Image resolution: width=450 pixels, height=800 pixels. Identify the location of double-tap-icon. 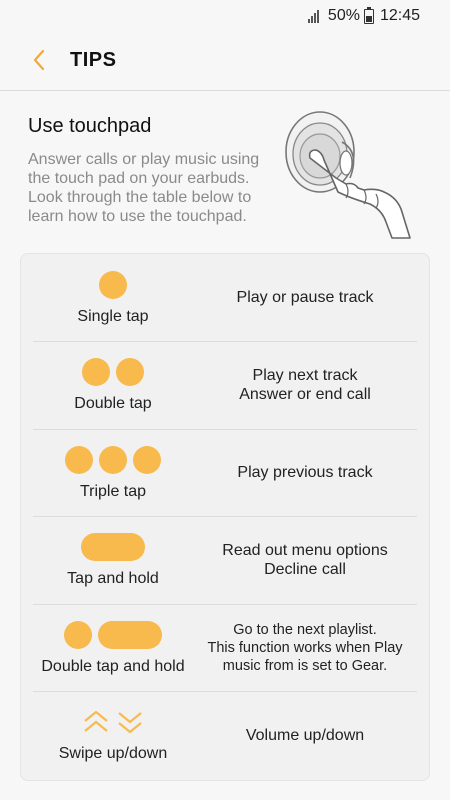
(113, 372).